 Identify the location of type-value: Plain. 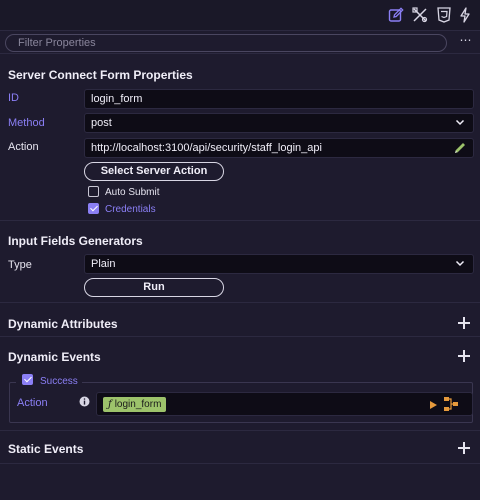
(103, 264).